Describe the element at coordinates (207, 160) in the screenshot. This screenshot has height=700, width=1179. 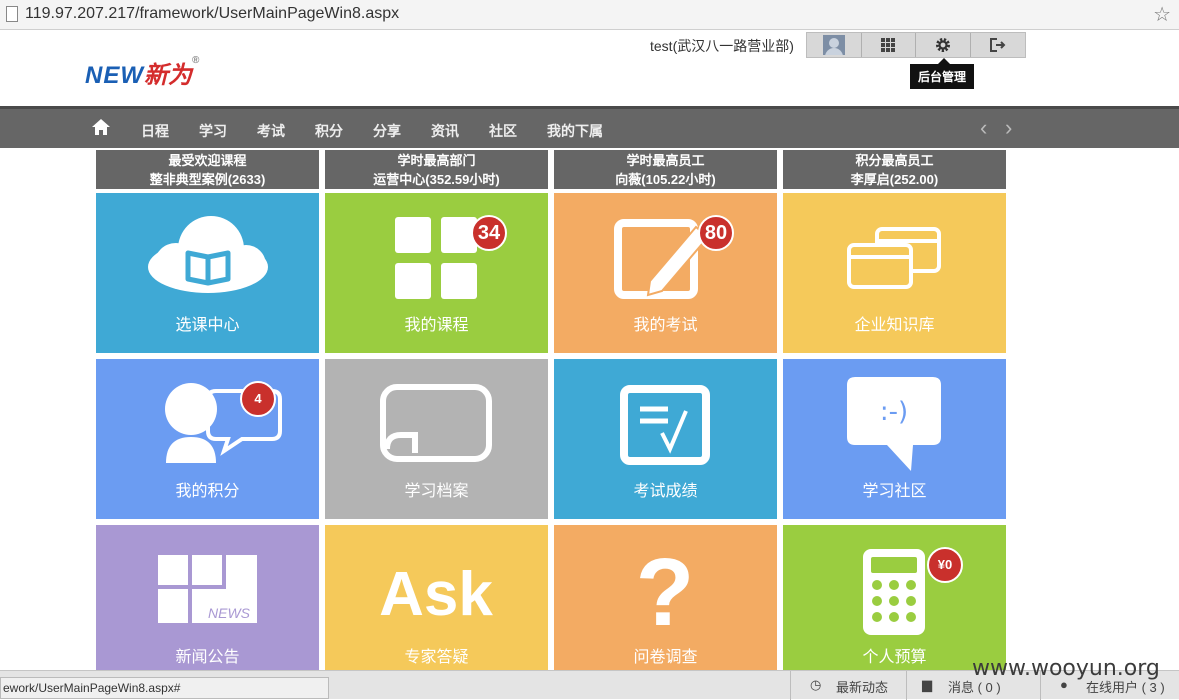
I see `stat-title: 最受欢迎课程` at that location.